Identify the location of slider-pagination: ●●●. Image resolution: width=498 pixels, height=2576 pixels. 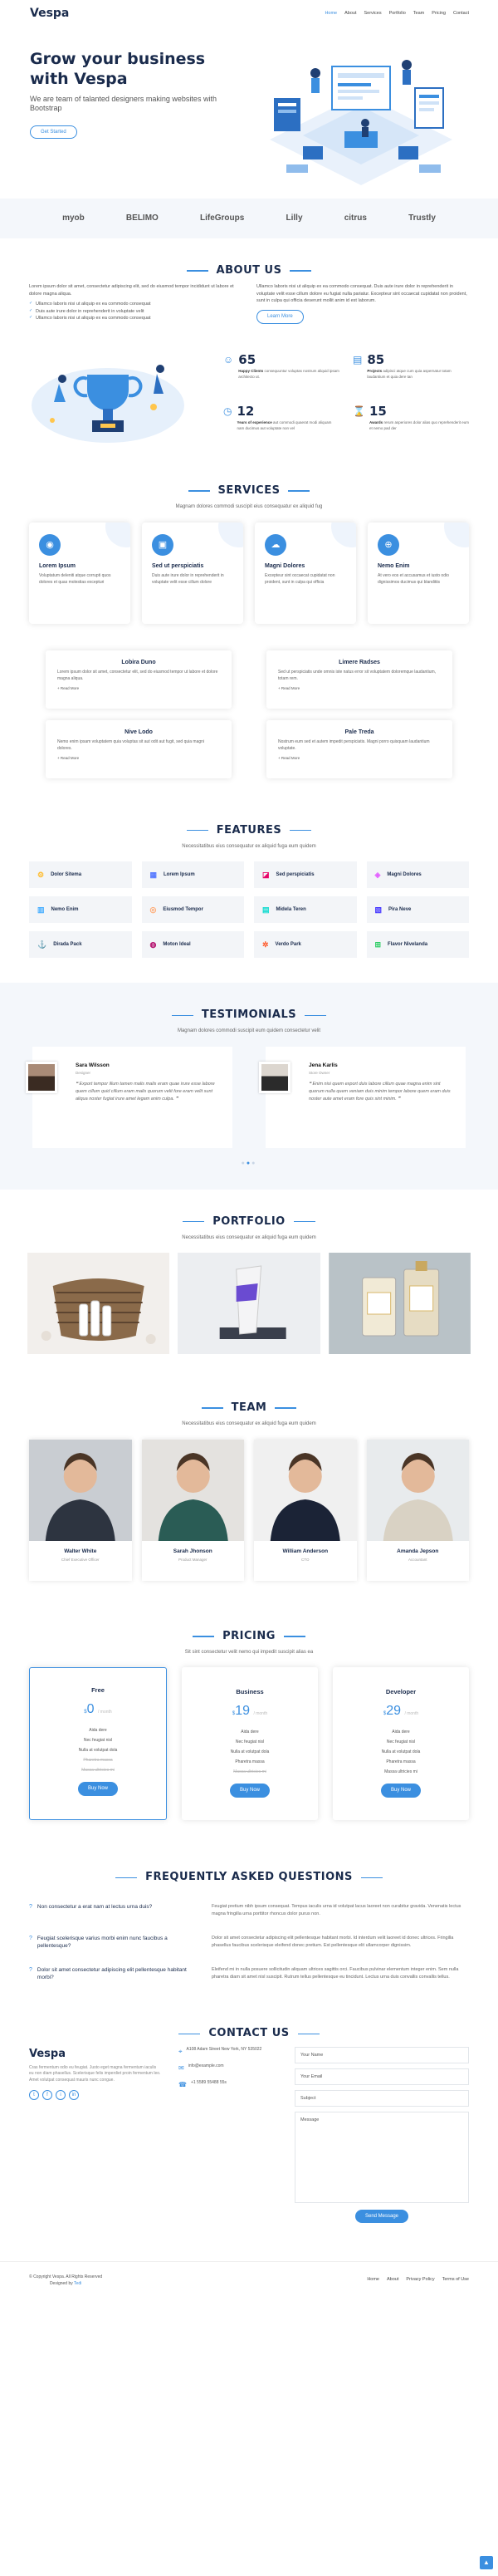
(249, 1164).